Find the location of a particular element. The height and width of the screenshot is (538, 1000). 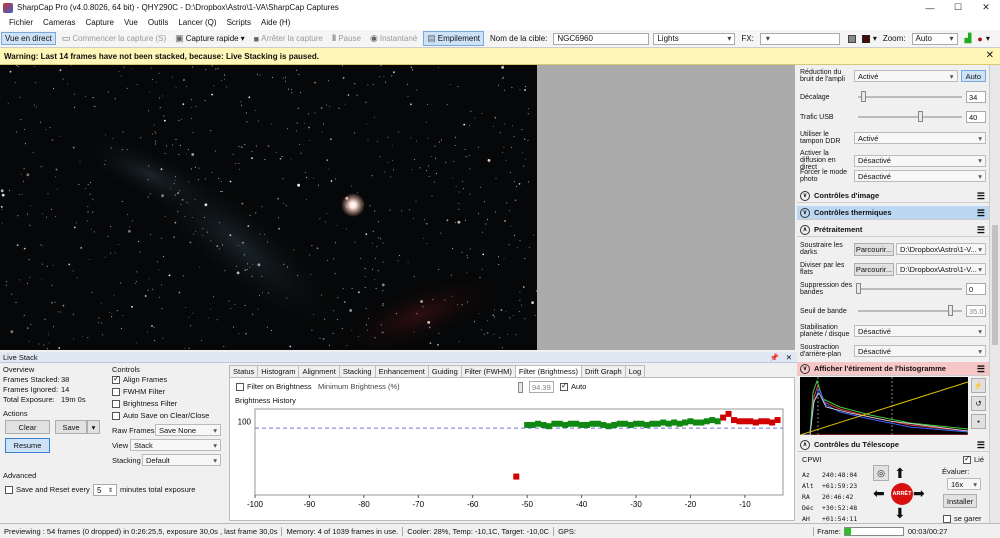

auto-button: Auto is located at coordinates (973, 76).